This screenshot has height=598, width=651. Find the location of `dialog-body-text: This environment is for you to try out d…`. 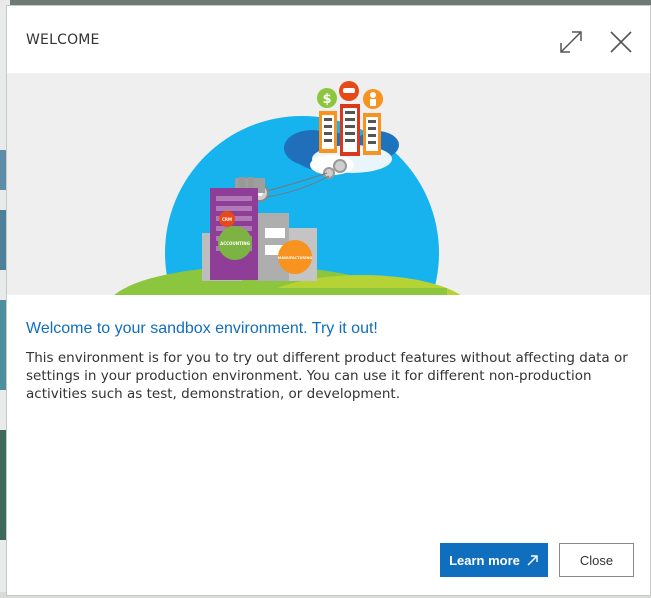

dialog-body-text: This environment is for you to try out d… is located at coordinates (327, 376).